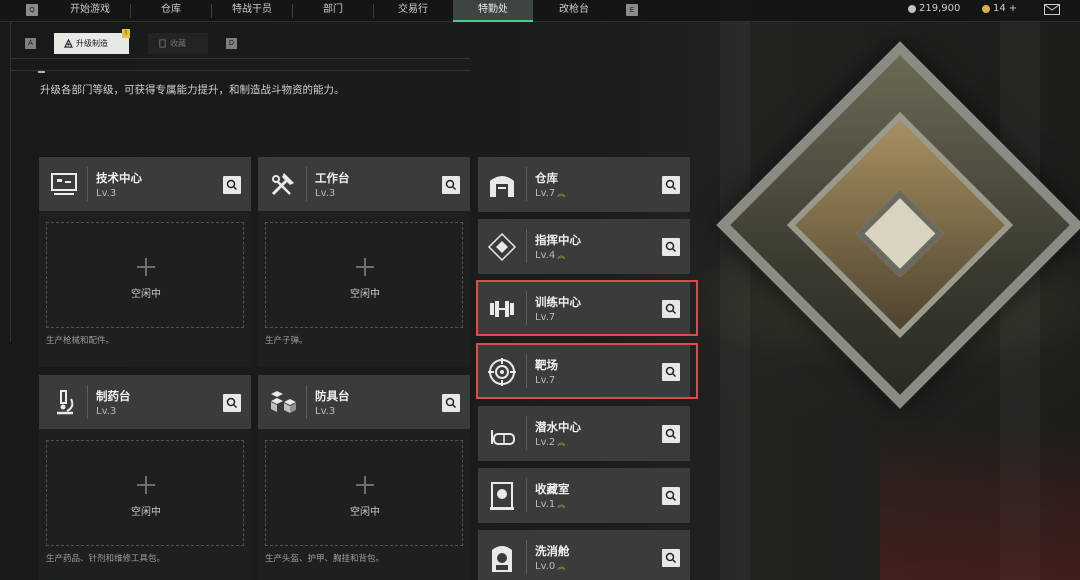 This screenshot has height=580, width=1080. What do you see at coordinates (552, 551) in the screenshot?
I see `facility-title: 洗消舱` at bounding box center [552, 551].